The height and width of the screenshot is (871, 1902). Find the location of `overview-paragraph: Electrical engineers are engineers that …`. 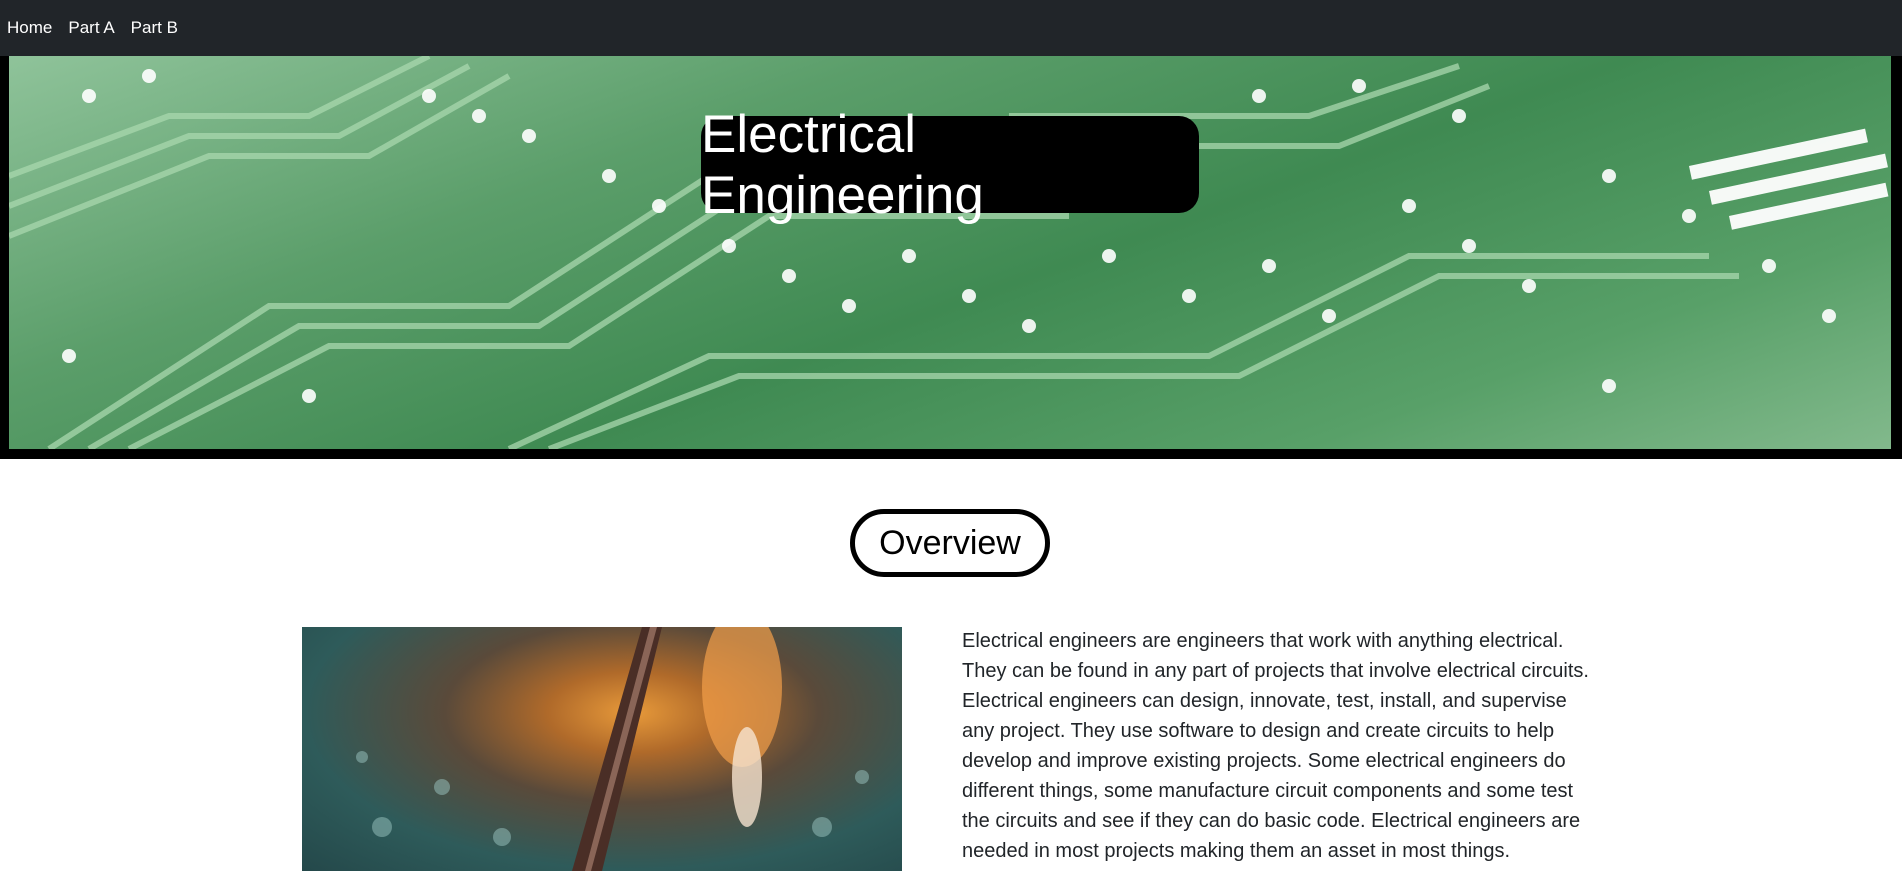

overview-paragraph: Electrical engineers are engineers that … is located at coordinates (1275, 746).